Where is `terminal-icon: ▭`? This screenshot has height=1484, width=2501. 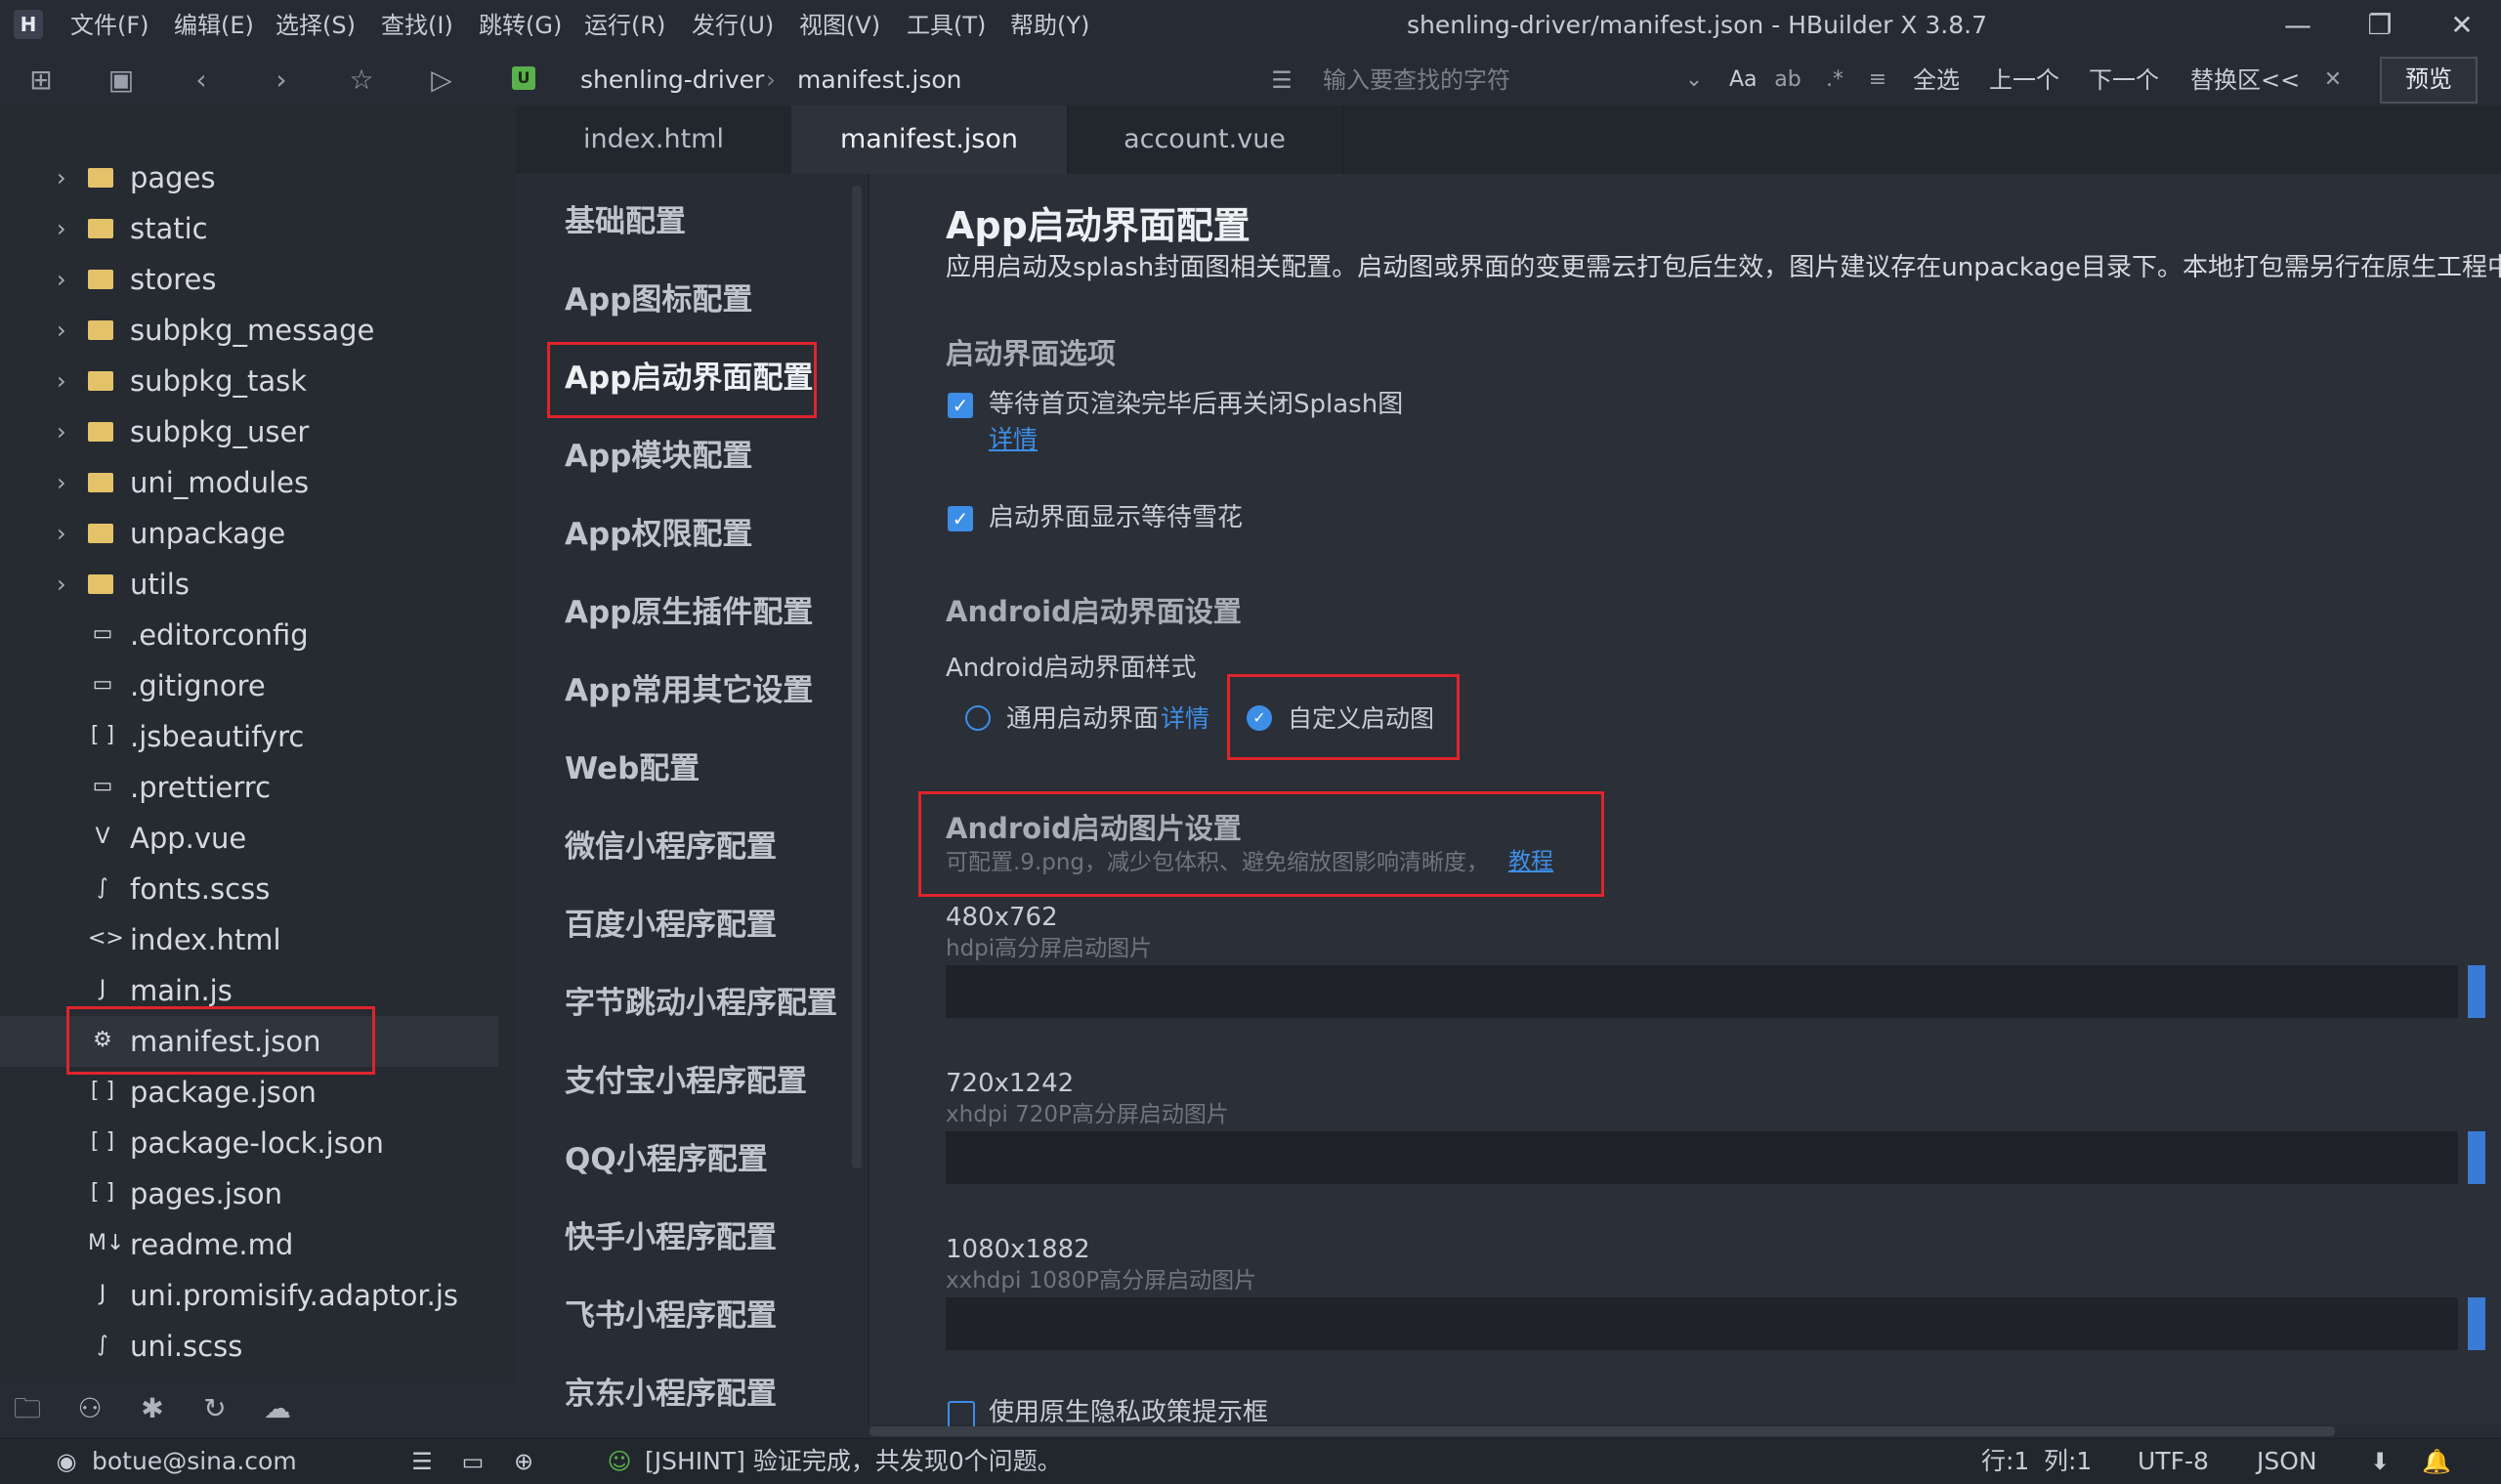 terminal-icon: ▭ is located at coordinates (472, 1462).